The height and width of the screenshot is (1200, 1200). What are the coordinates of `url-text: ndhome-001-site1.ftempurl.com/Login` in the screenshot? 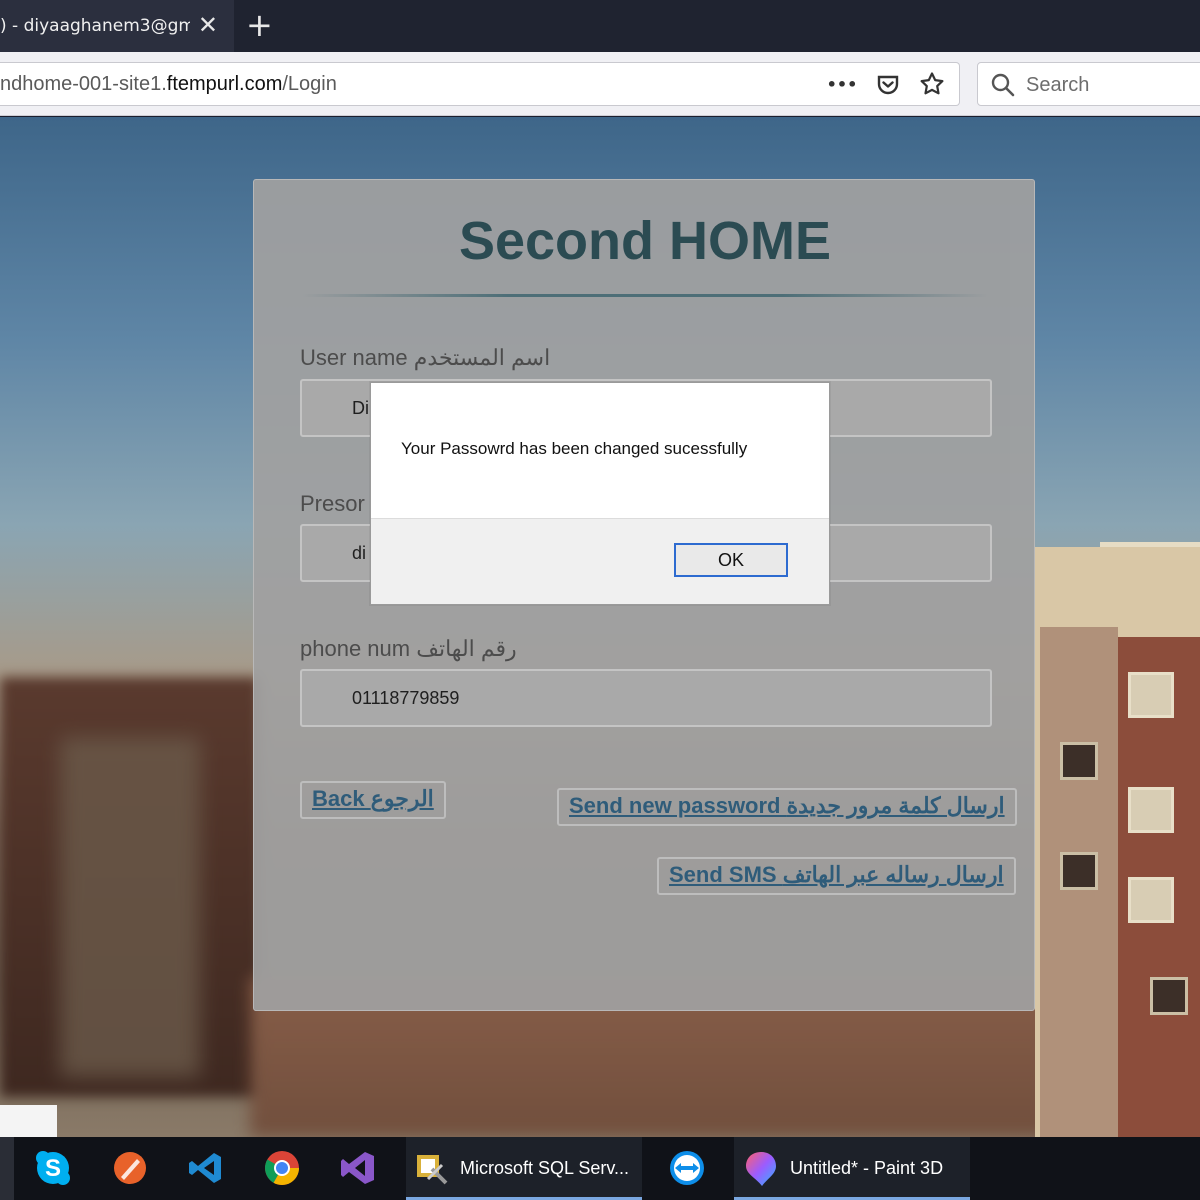 It's located at (168, 84).